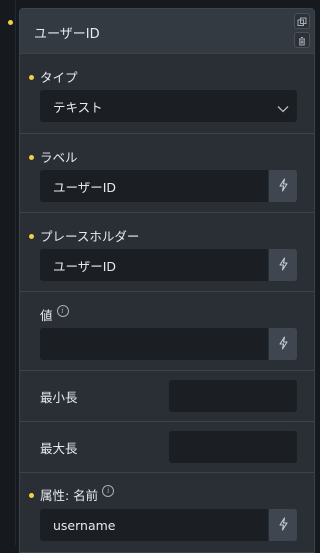  I want to click on copy-icon, so click(302, 21).